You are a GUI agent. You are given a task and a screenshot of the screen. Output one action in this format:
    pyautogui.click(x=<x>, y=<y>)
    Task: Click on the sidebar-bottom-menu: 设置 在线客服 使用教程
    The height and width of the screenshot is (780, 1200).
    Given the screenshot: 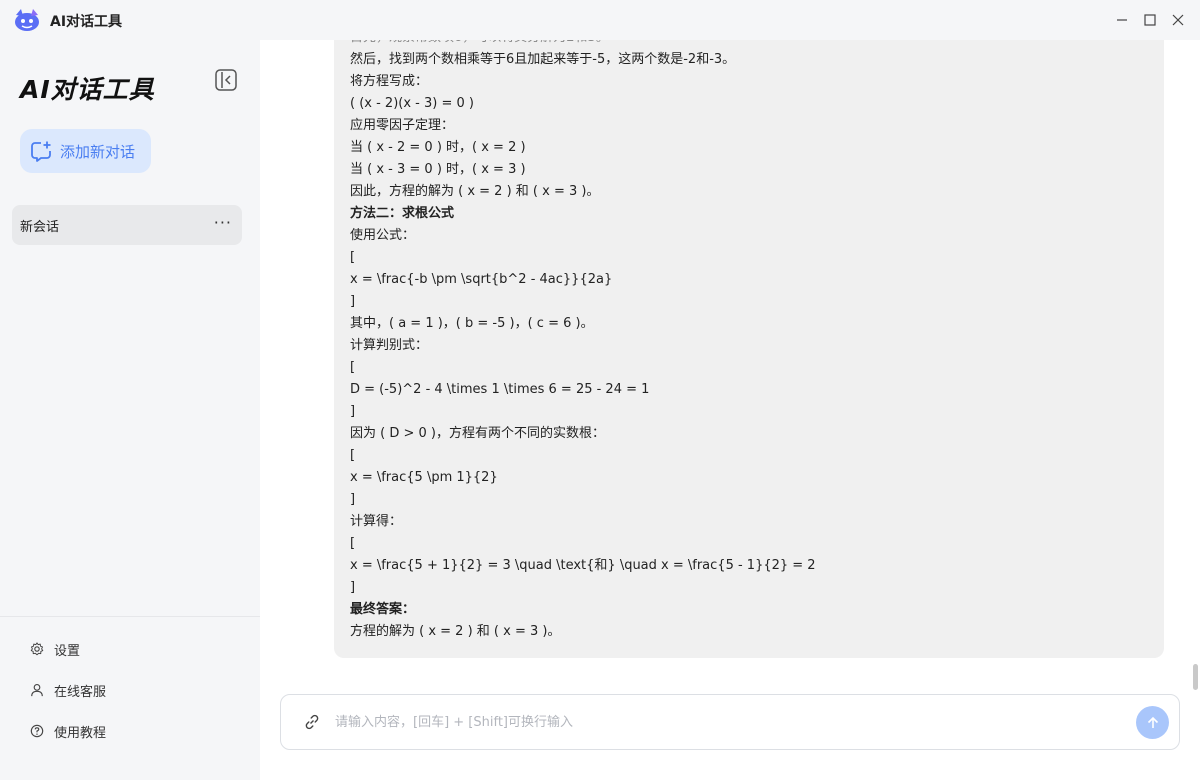 What is the action you would take?
    pyautogui.click(x=130, y=698)
    